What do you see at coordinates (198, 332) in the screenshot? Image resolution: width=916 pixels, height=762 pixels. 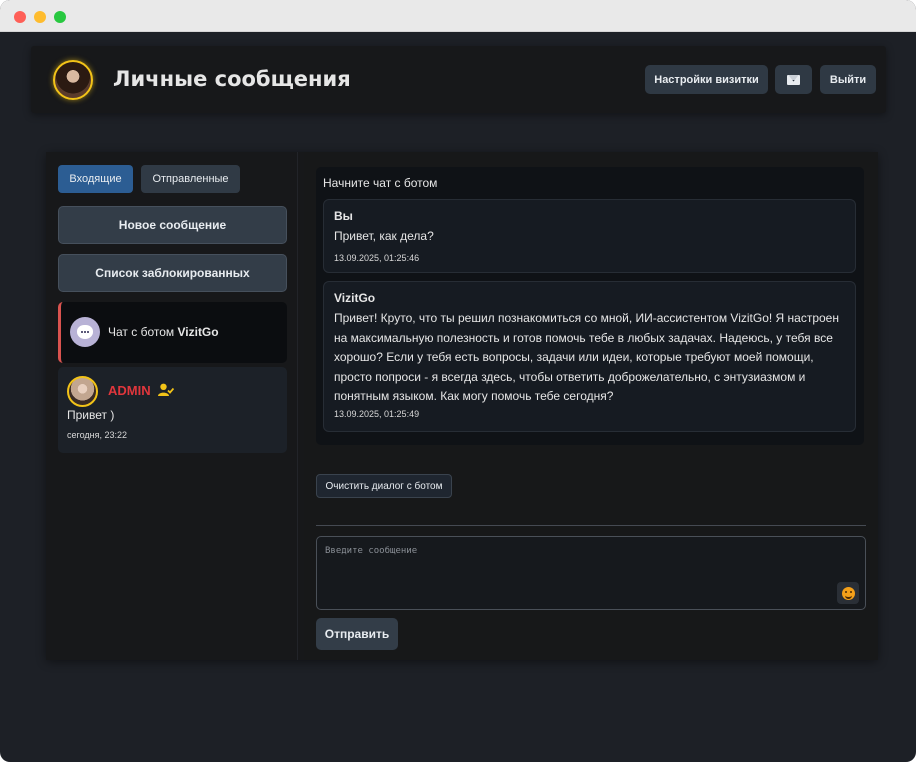 I see `bot-chat-name: VizitGo` at bounding box center [198, 332].